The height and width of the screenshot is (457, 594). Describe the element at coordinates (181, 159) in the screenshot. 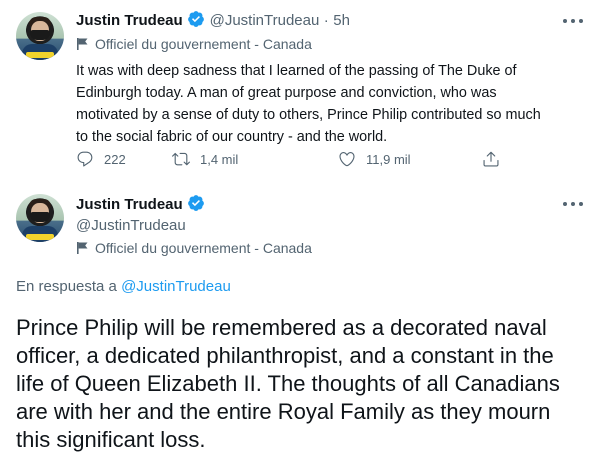

I see `retweet-icon` at that location.